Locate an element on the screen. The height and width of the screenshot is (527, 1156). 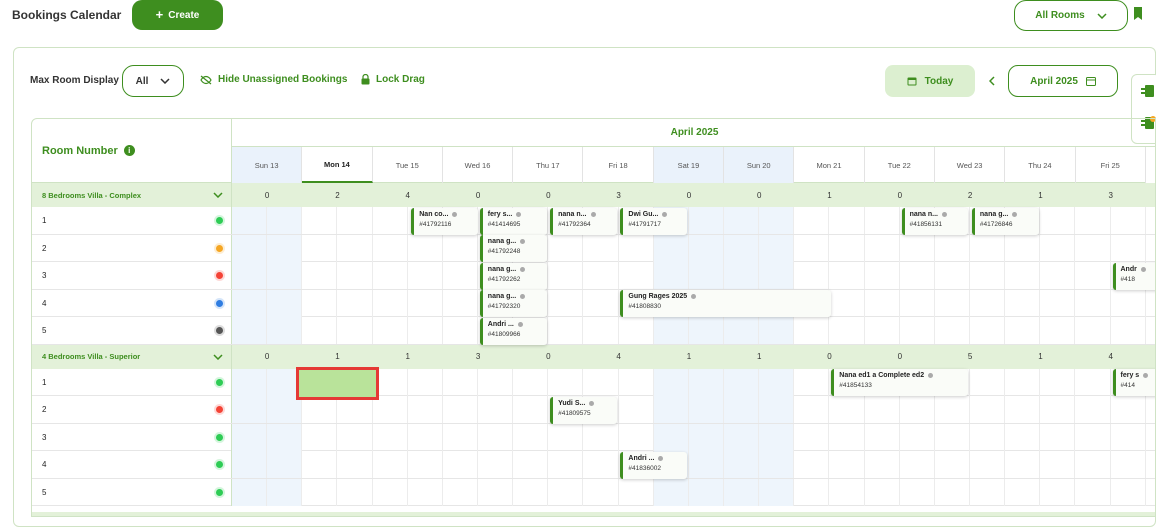
max-room-display-select: All is located at coordinates (153, 81).